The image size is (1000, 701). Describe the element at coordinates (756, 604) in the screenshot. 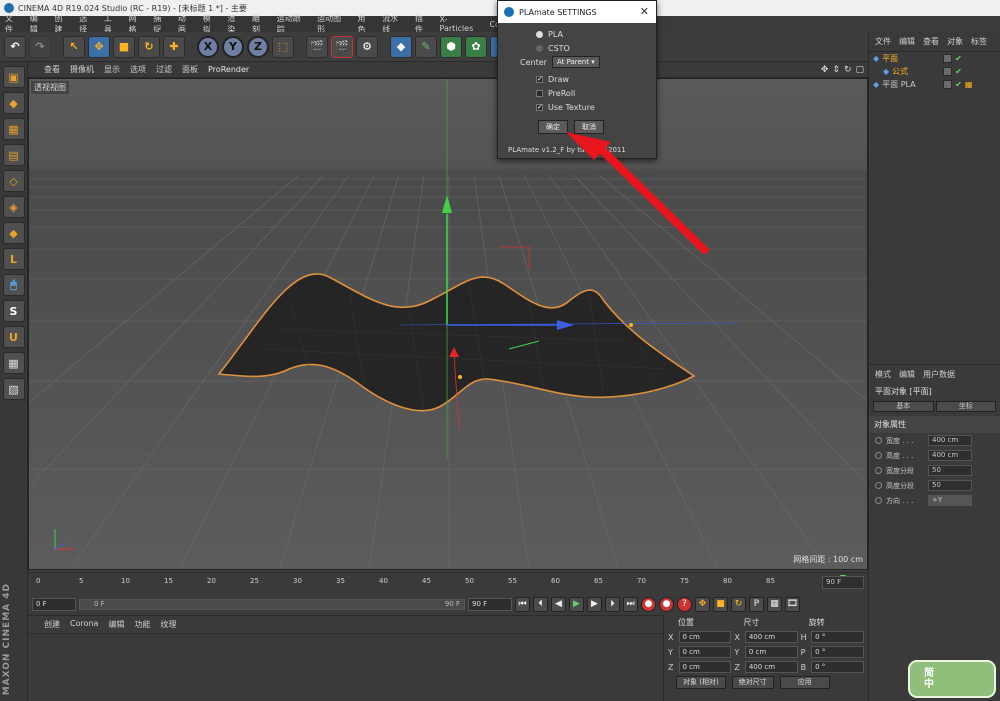

I see `key-parameter-icon: P` at that location.